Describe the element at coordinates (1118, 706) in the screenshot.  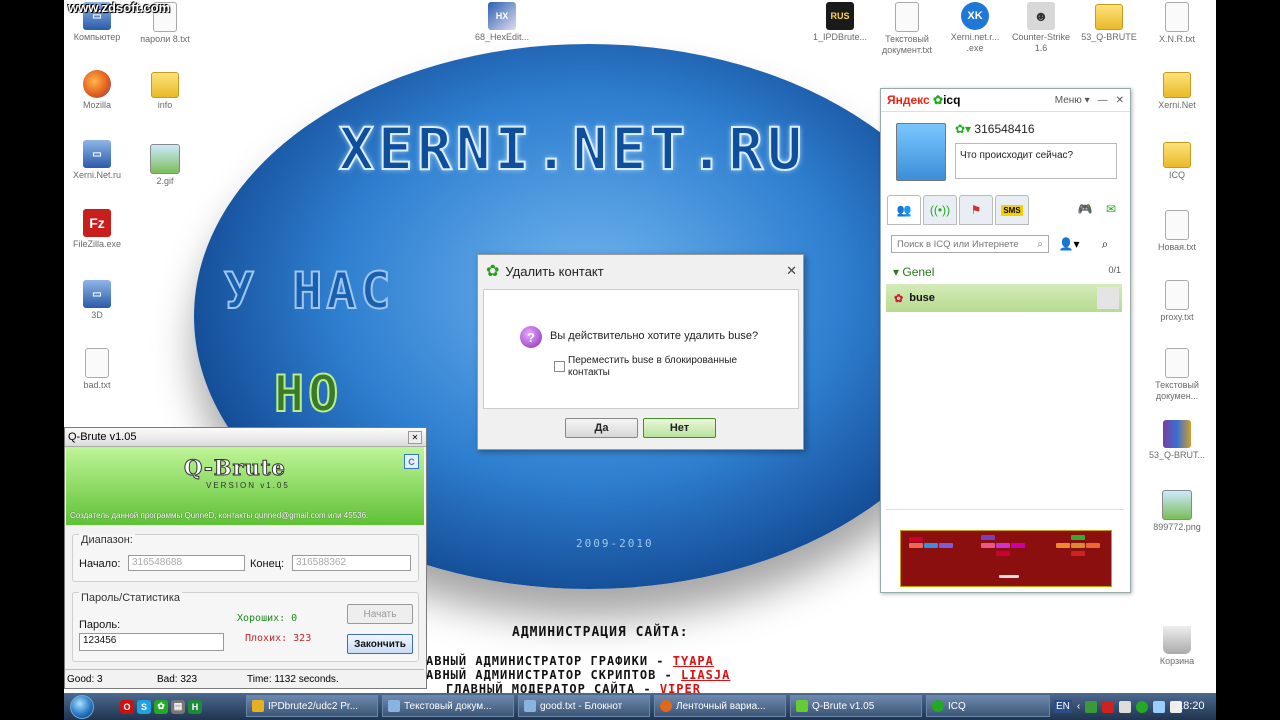
I see `system-tray: EN ‹` at that location.